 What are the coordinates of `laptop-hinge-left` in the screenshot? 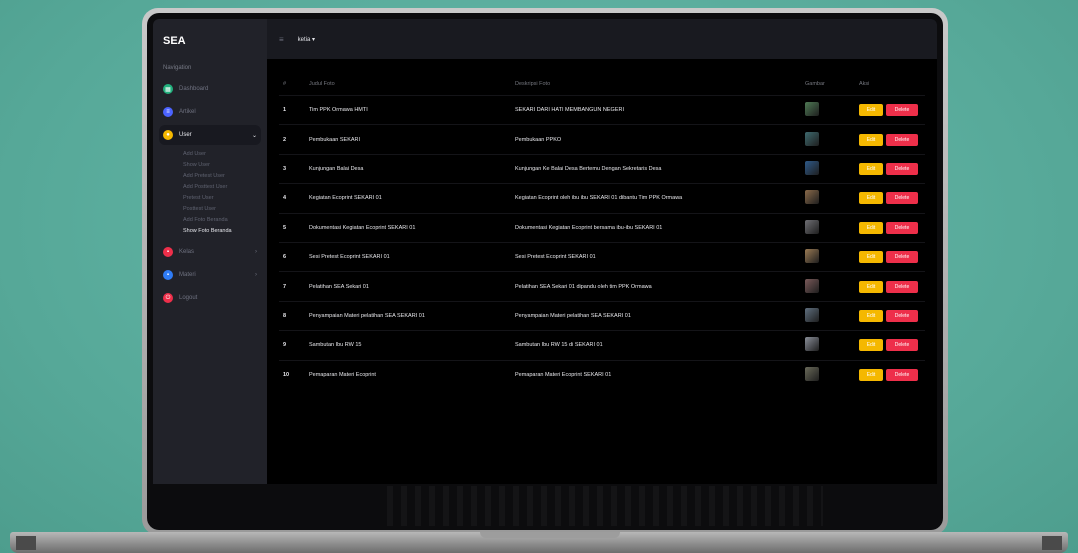 It's located at (26, 543).